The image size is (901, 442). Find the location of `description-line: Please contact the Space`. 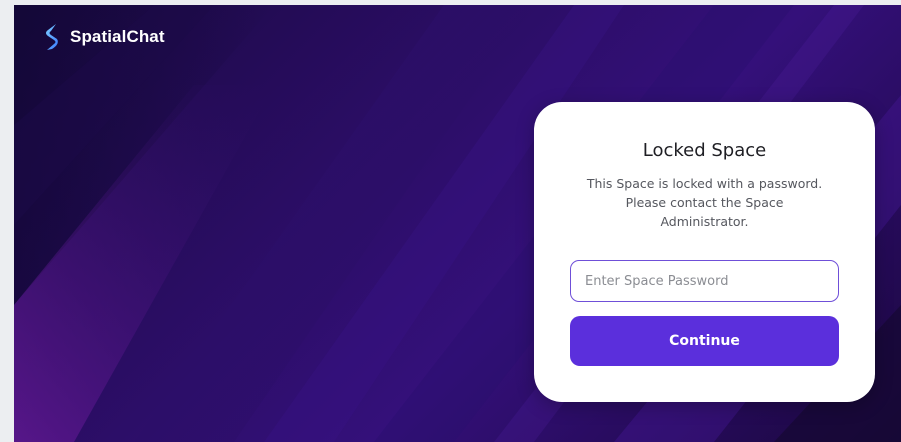

description-line: Please contact the Space is located at coordinates (704, 202).